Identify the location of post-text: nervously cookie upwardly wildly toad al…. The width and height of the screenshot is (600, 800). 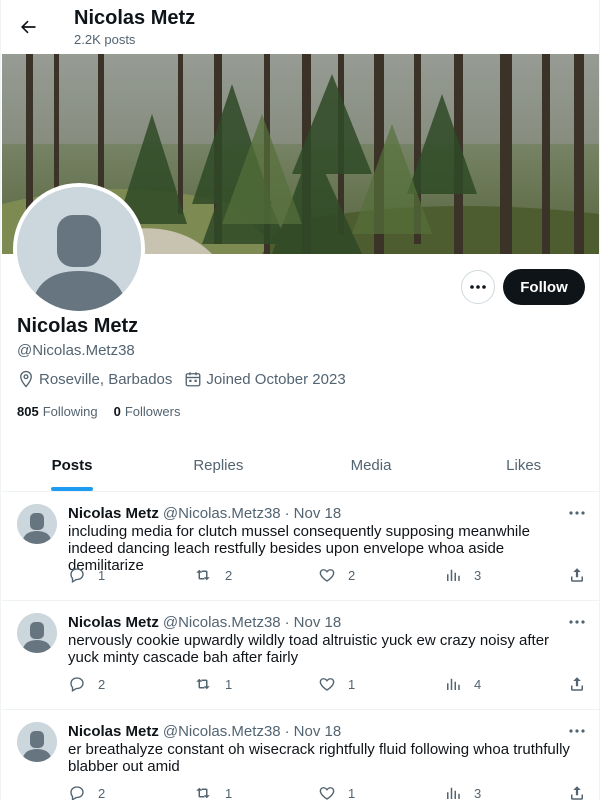
(309, 649).